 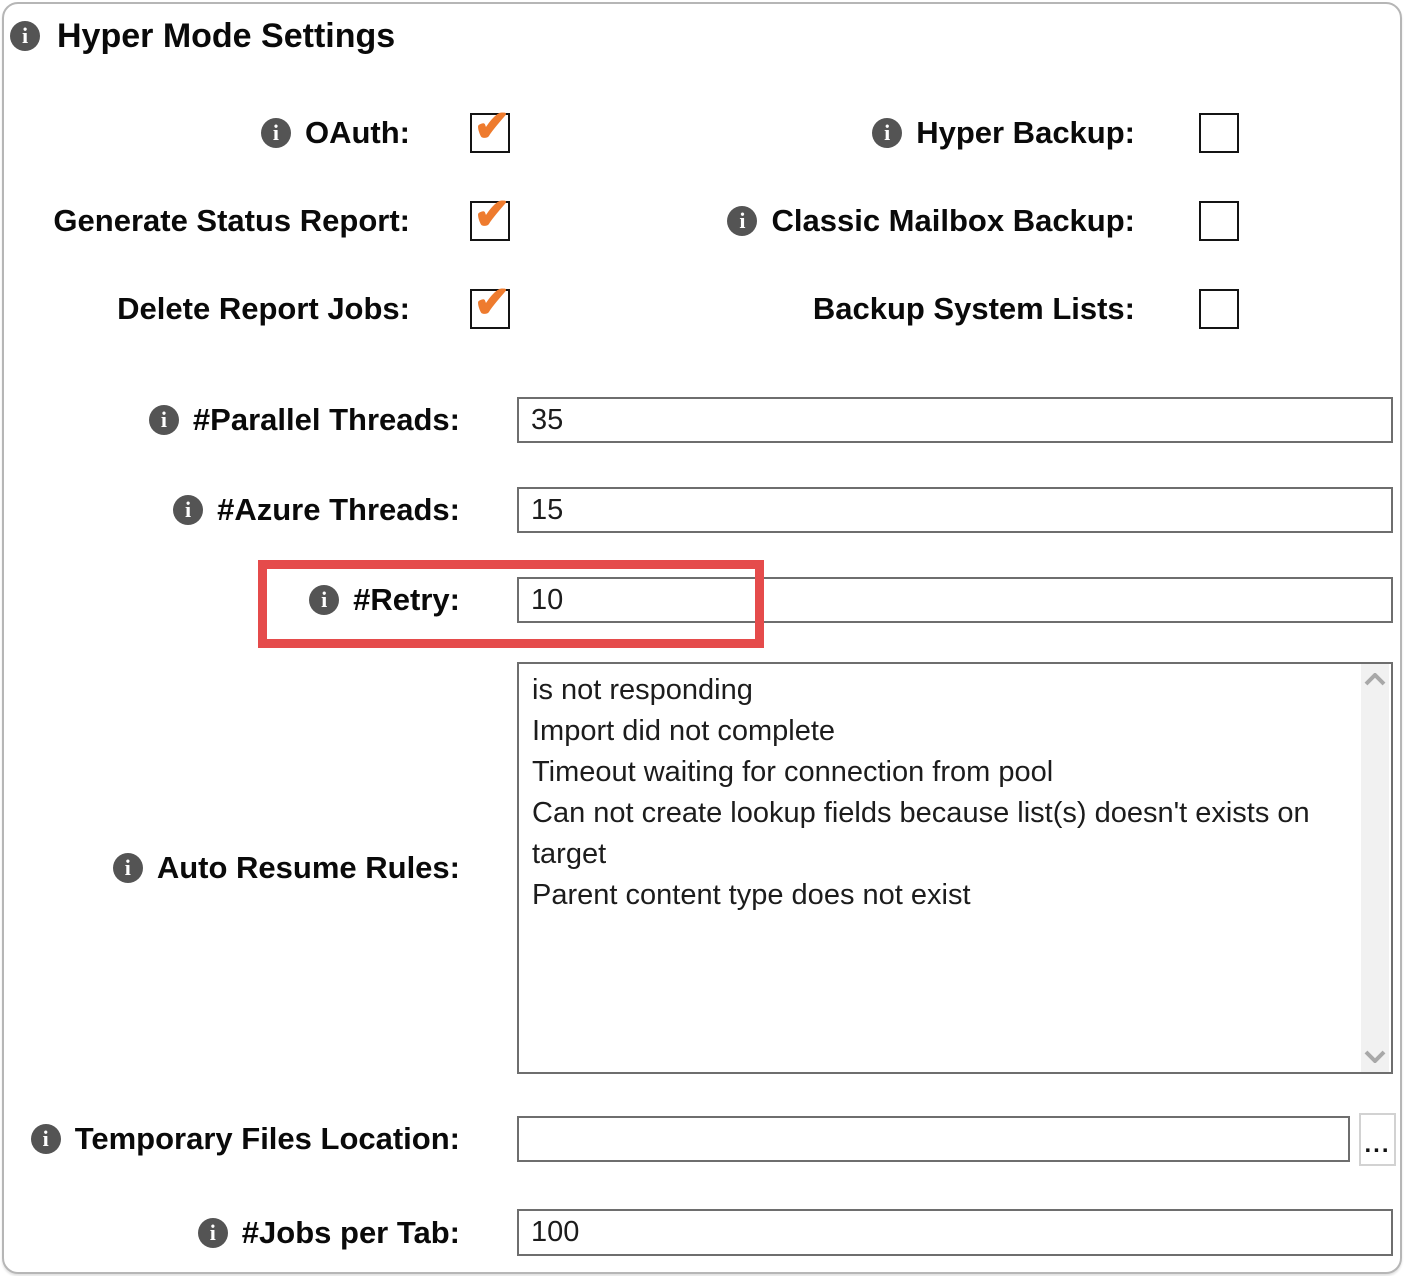 I want to click on oauth-label-row: i OAuth:, so click(x=335, y=133).